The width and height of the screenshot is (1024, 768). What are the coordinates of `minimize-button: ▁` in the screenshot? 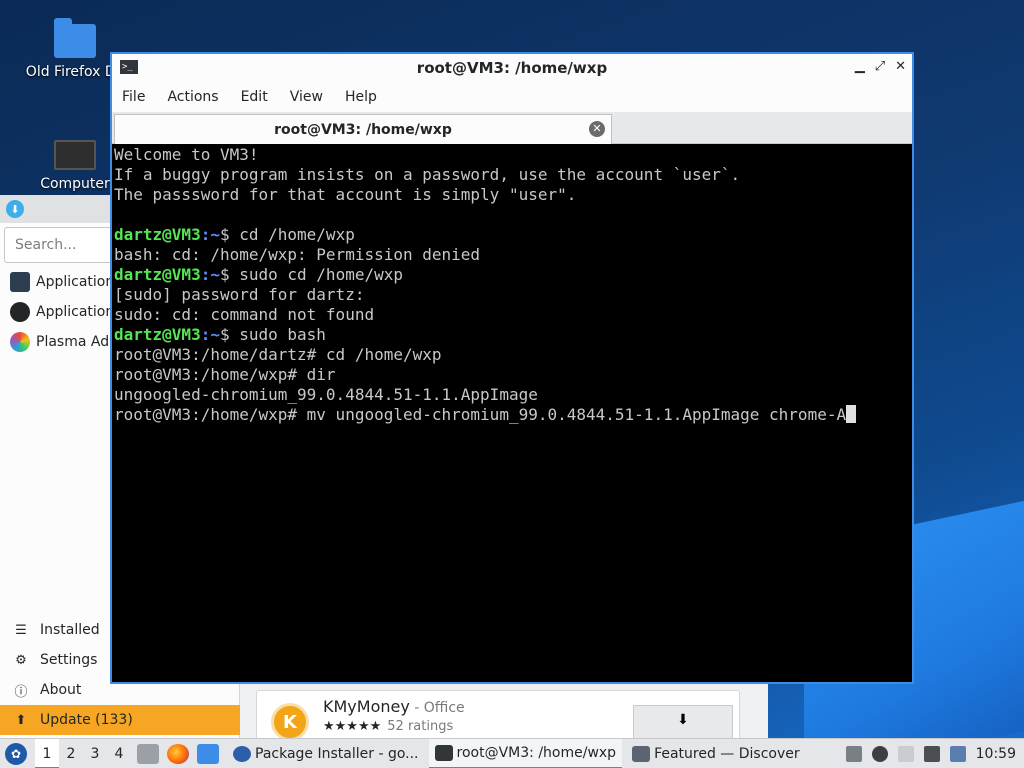 It's located at (860, 66).